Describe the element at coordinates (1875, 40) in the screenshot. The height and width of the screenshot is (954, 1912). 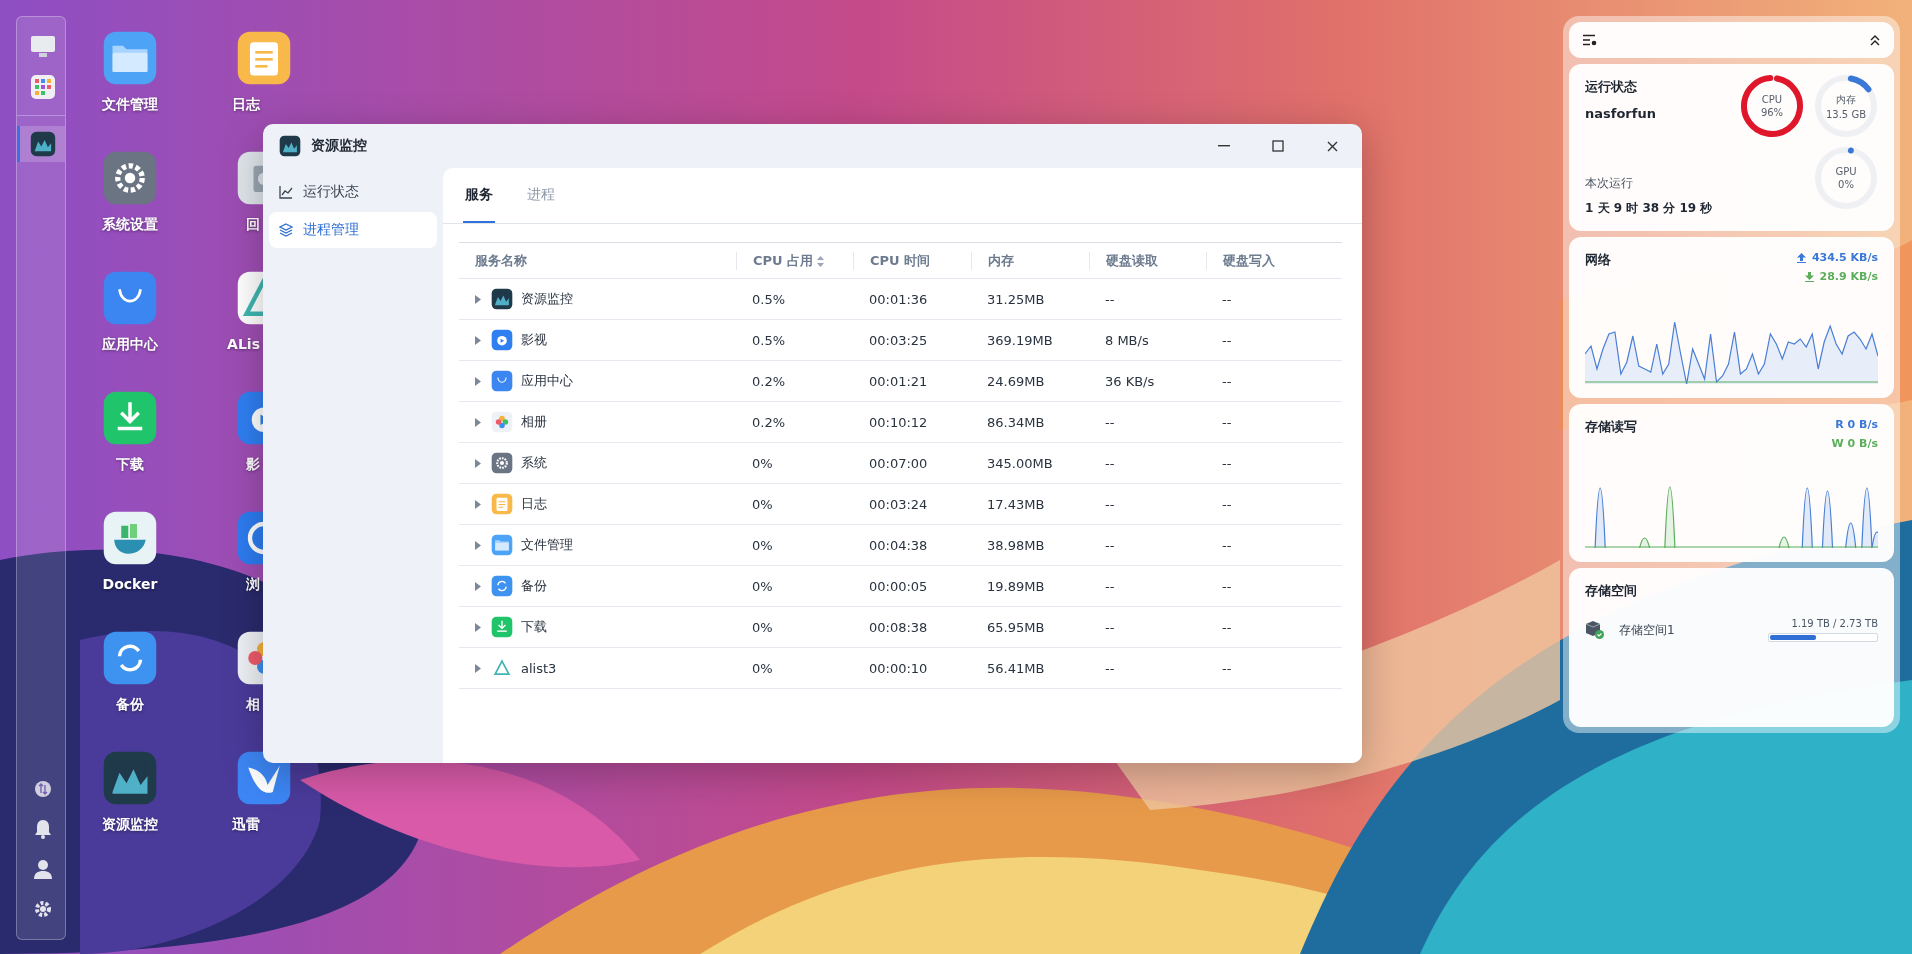
I see `collapse-button` at that location.